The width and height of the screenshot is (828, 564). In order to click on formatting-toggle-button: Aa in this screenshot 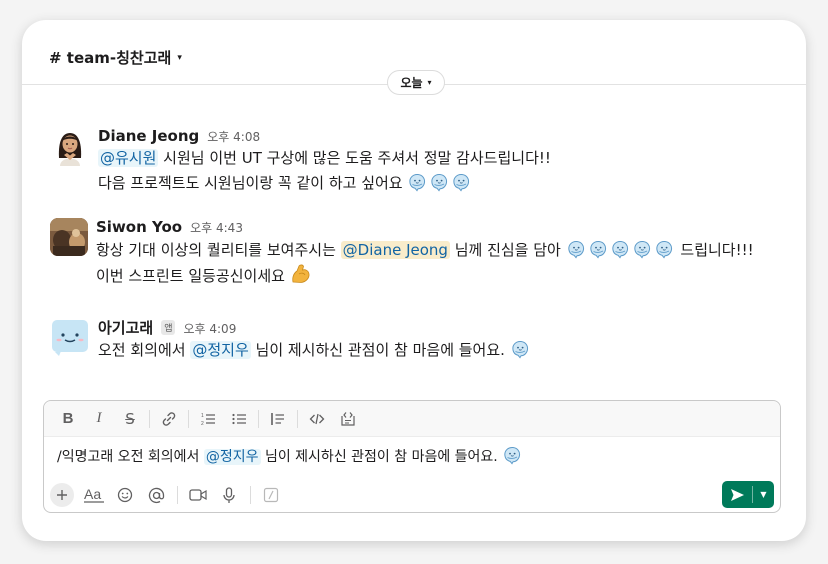, I will do `click(94, 495)`.